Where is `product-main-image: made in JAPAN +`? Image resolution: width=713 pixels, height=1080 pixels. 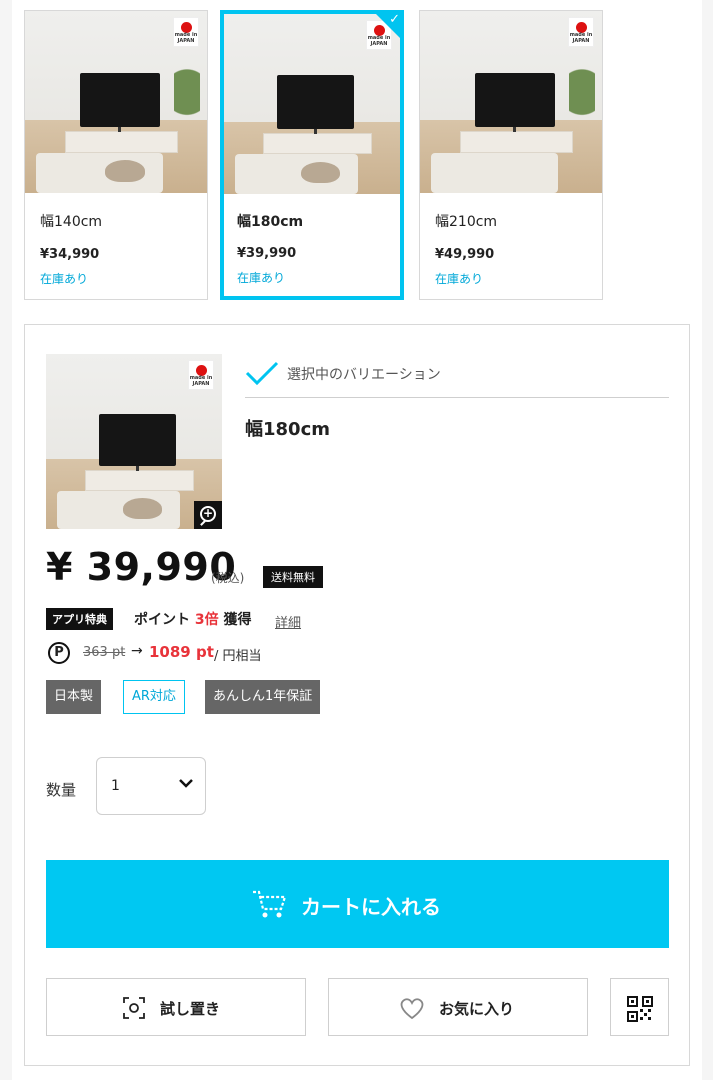
product-main-image: made in JAPAN + is located at coordinates (134, 441).